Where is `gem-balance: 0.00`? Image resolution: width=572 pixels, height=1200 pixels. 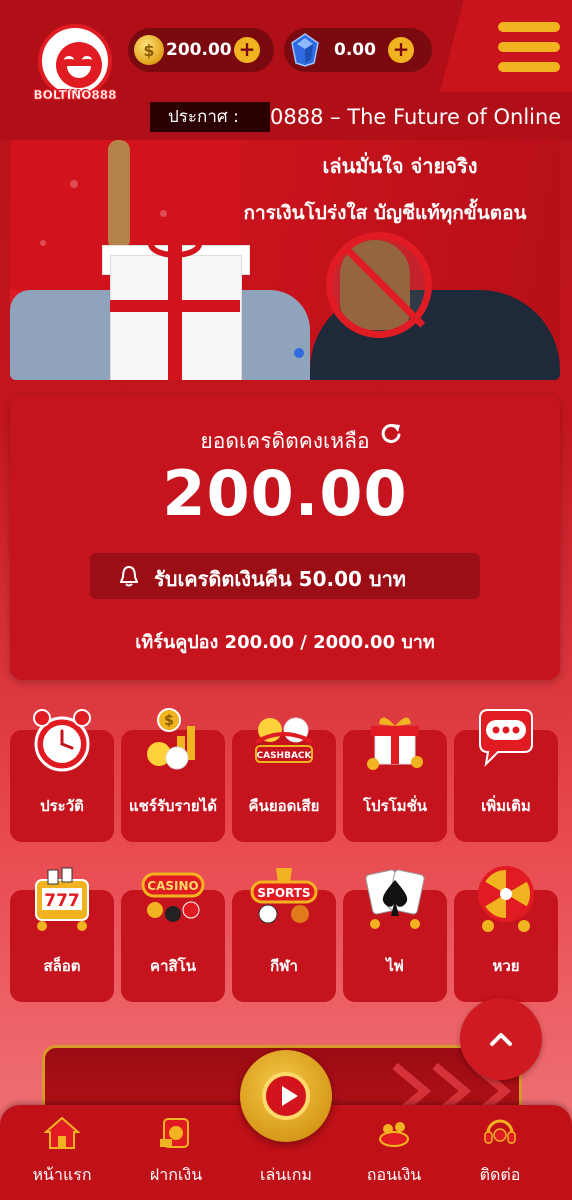 gem-balance: 0.00 is located at coordinates (355, 50).